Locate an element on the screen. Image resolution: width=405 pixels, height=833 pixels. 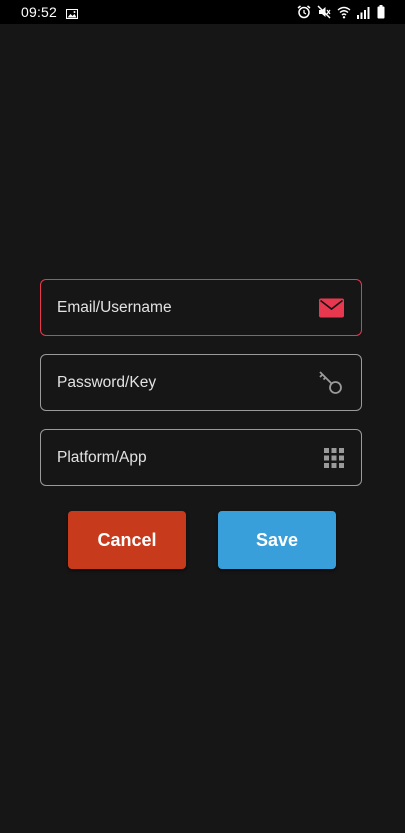
key-icon is located at coordinates (331, 383).